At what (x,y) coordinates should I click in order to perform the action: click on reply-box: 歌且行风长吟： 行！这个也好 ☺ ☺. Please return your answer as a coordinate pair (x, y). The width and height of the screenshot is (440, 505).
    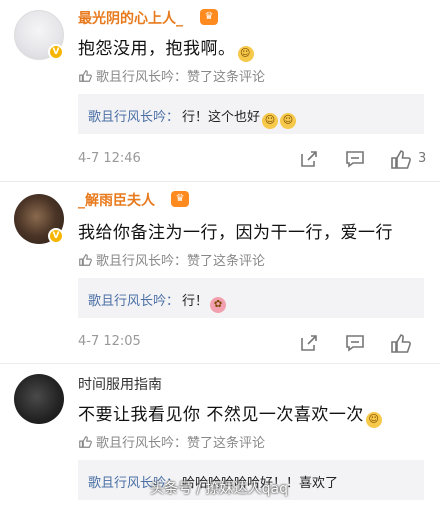
    Looking at the image, I should click on (251, 114).